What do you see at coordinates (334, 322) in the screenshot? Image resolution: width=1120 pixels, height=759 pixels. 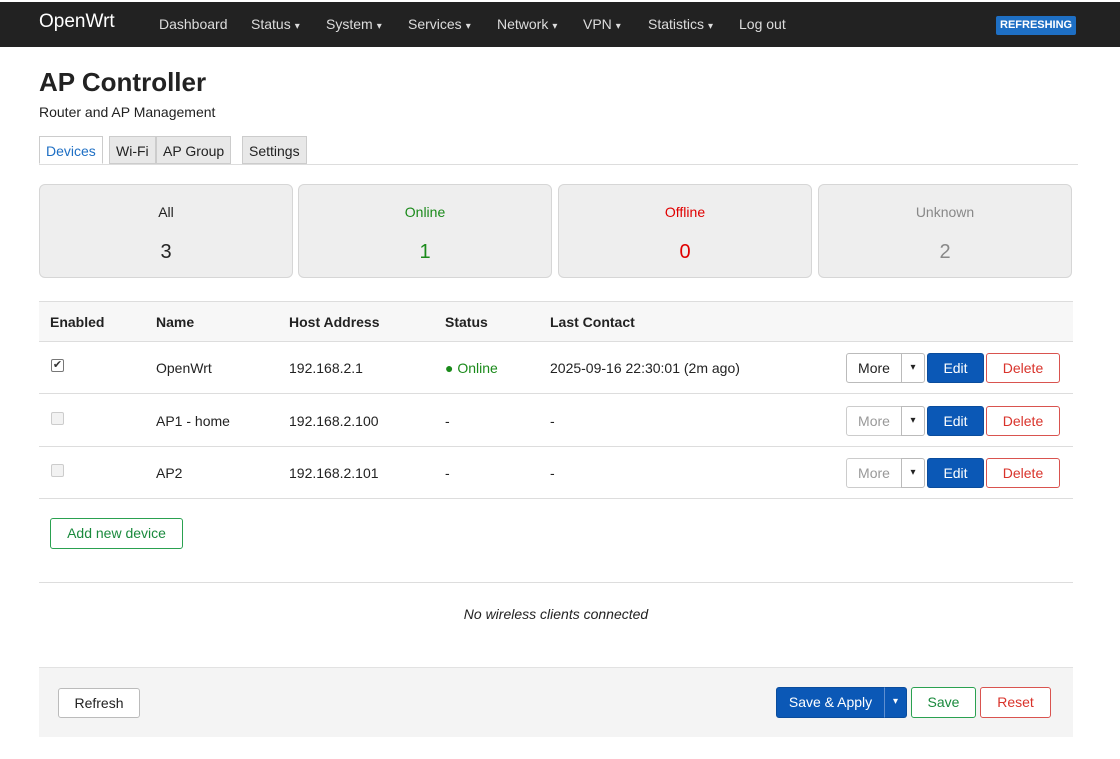 I see `column-header-host: Host Address` at bounding box center [334, 322].